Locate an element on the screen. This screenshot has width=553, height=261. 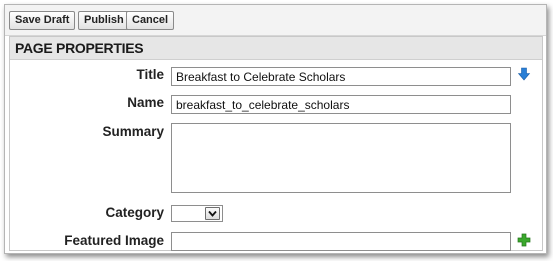
chevron-down-icon is located at coordinates (212, 213).